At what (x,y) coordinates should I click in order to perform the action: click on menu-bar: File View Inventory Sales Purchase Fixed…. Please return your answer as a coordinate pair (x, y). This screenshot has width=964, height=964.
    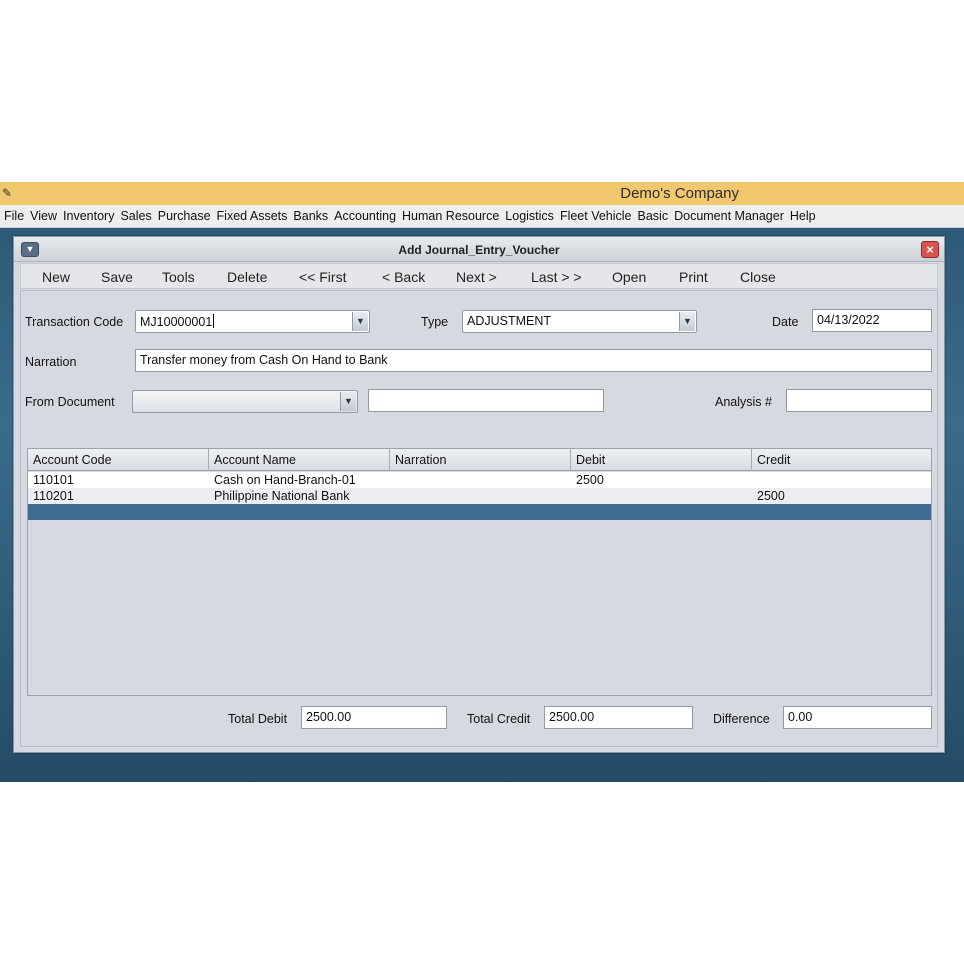
    Looking at the image, I should click on (482, 216).